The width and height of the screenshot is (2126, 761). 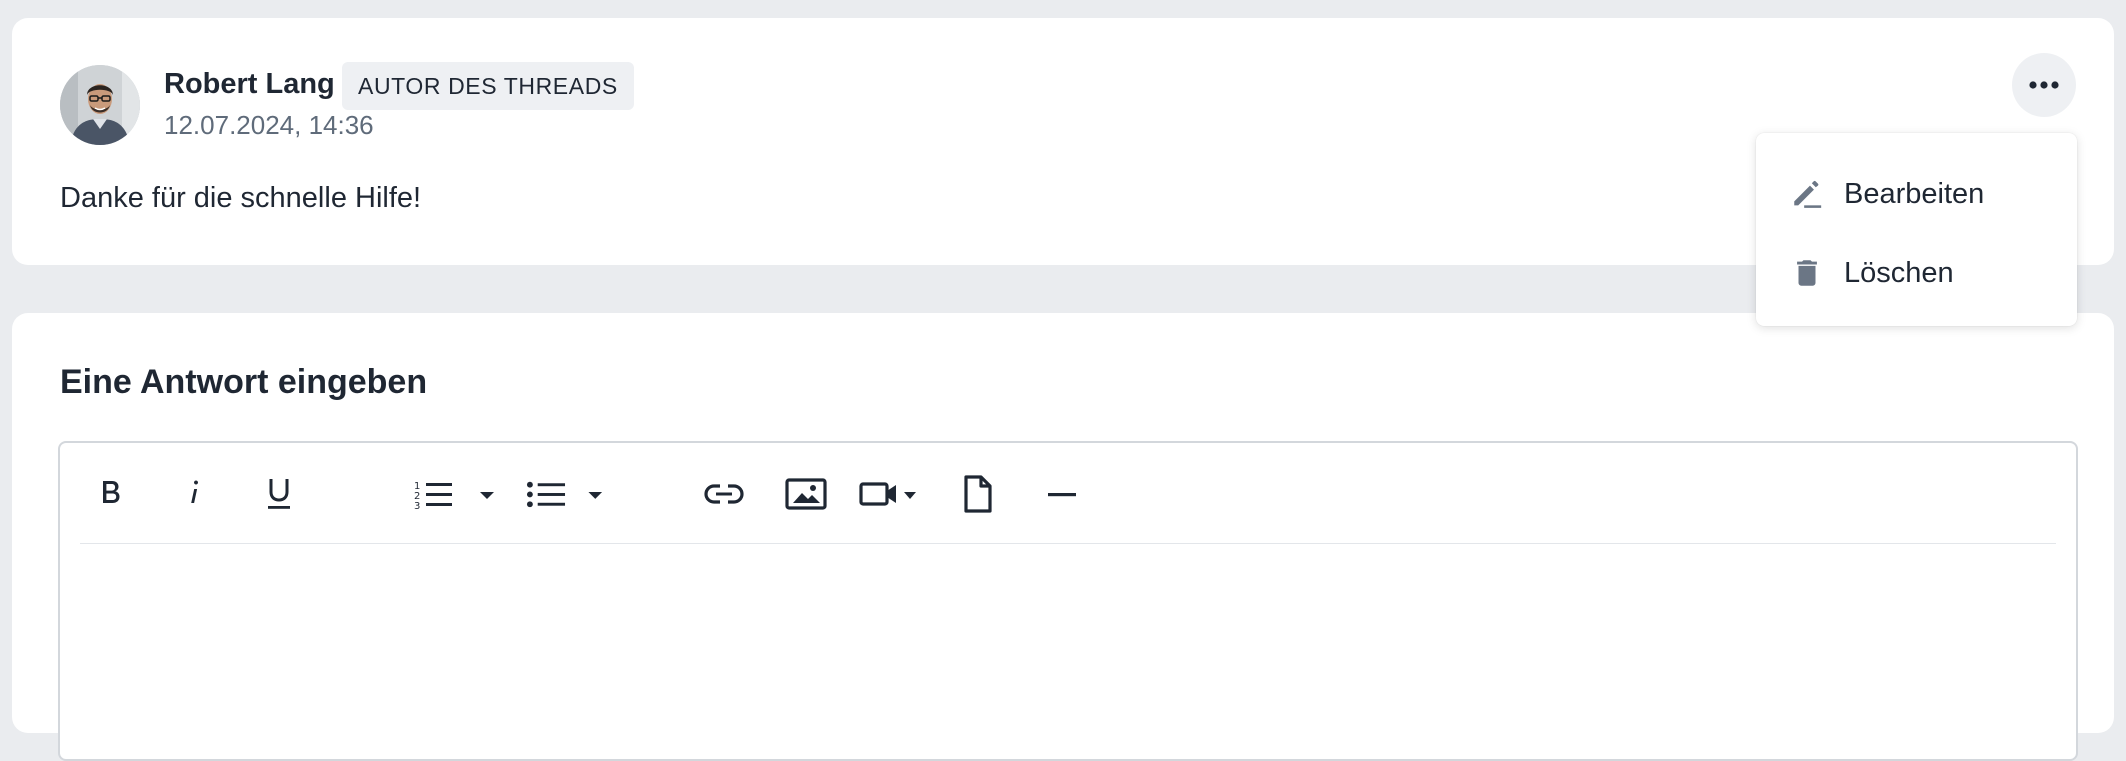 I want to click on horizontal-rule-button, so click(x=1062, y=494).